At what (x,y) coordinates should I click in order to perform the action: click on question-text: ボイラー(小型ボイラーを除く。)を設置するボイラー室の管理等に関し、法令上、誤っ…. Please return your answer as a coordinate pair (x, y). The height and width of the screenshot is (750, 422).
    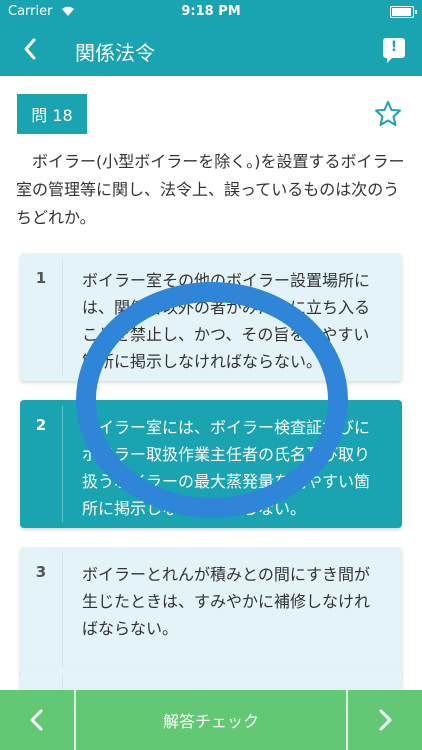
    Looking at the image, I should click on (210, 189).